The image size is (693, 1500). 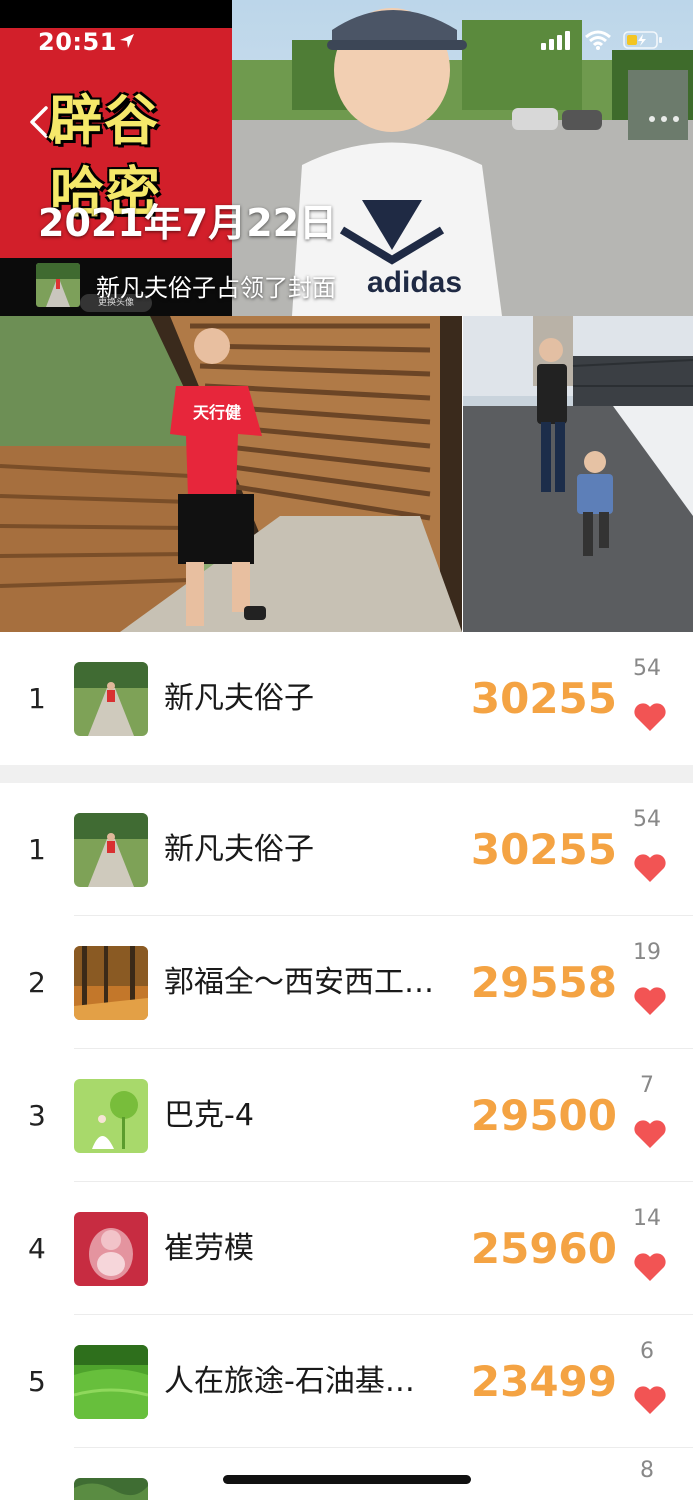 I want to click on step-count: 29500, so click(x=543, y=1115).